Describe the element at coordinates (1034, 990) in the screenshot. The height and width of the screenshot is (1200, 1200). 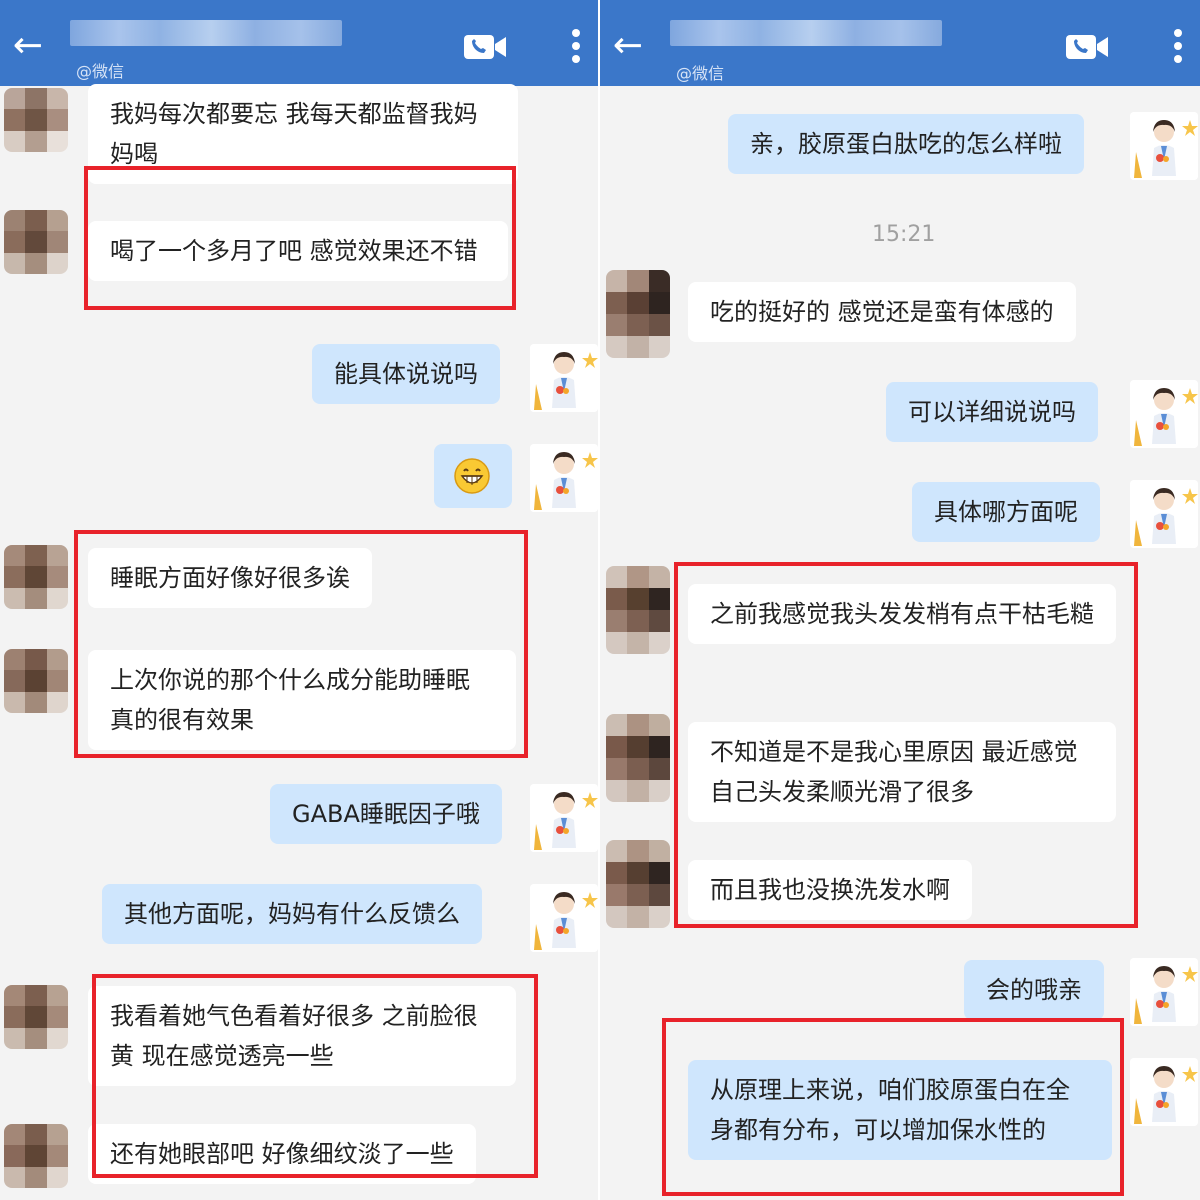
I see `message-bubble-outgoing: 会的哦亲` at that location.